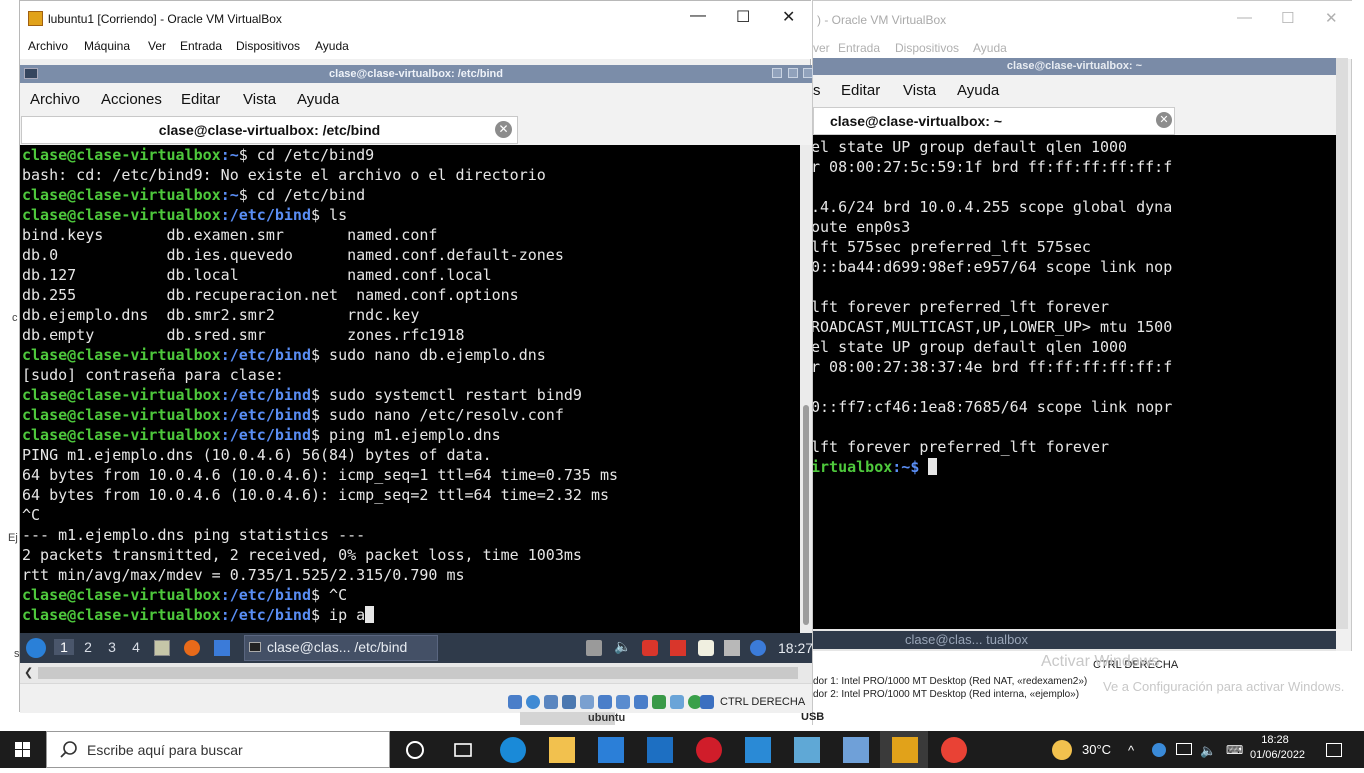  I want to click on store-icon, so click(611, 750).